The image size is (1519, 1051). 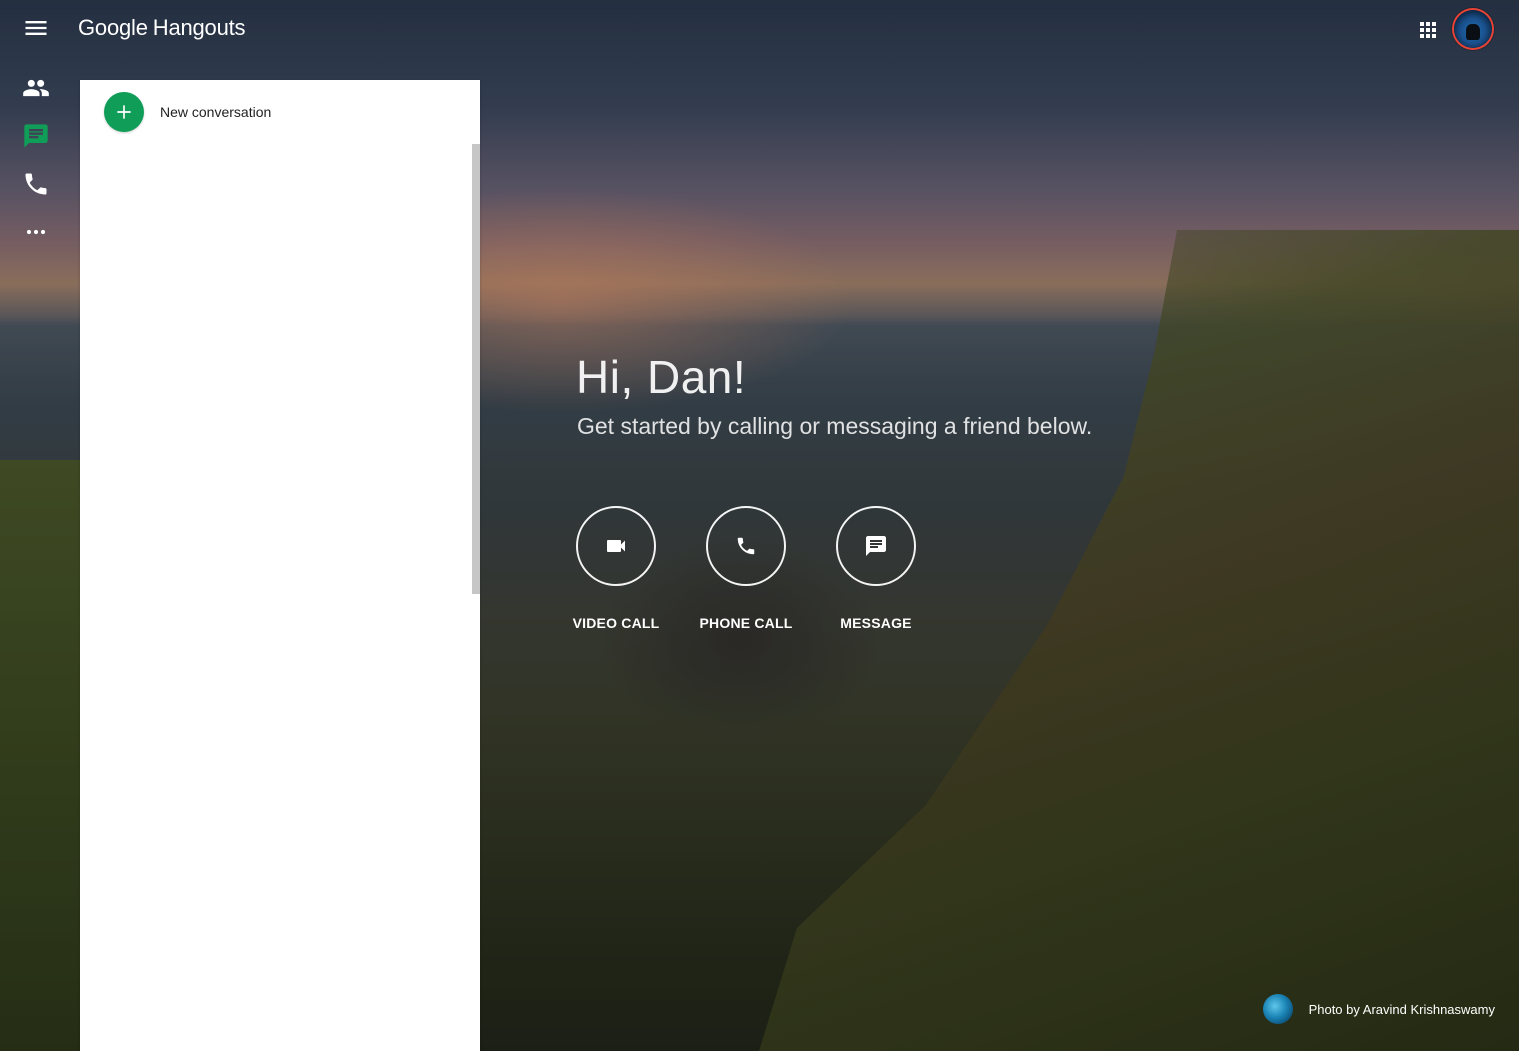 I want to click on people-icon, so click(x=36, y=88).